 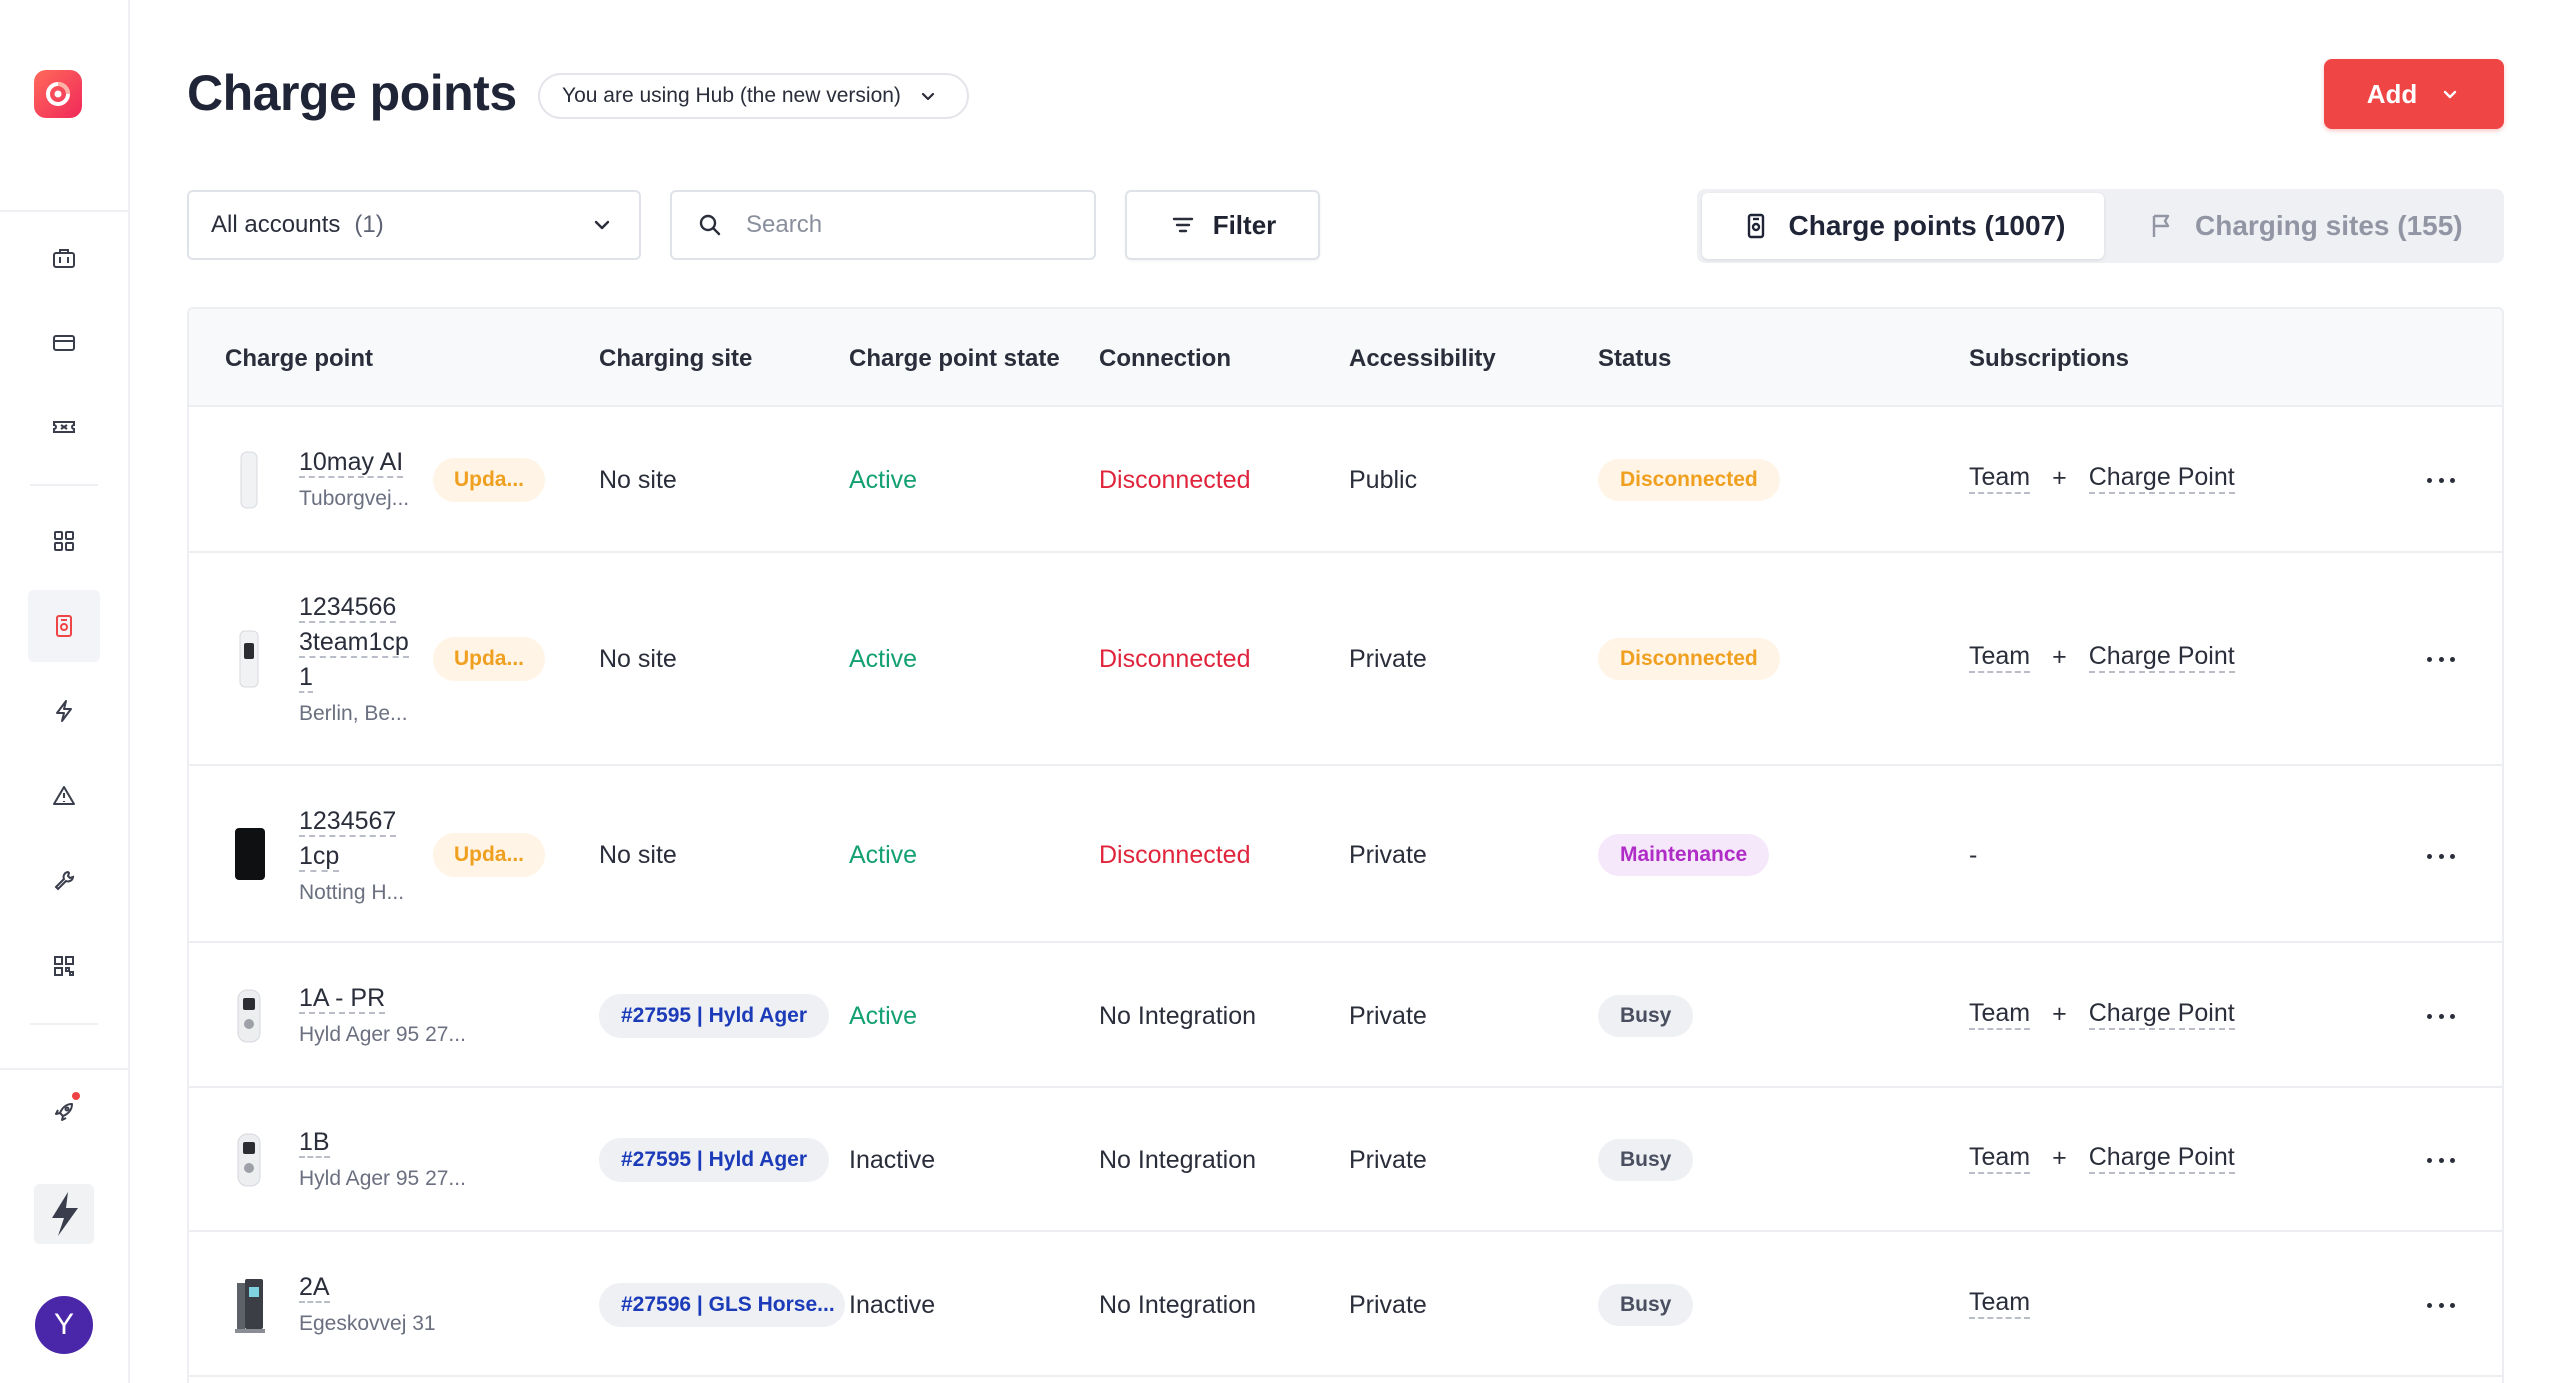 What do you see at coordinates (1927, 225) in the screenshot?
I see `tab-charge-points-label: Charge points (1007)` at bounding box center [1927, 225].